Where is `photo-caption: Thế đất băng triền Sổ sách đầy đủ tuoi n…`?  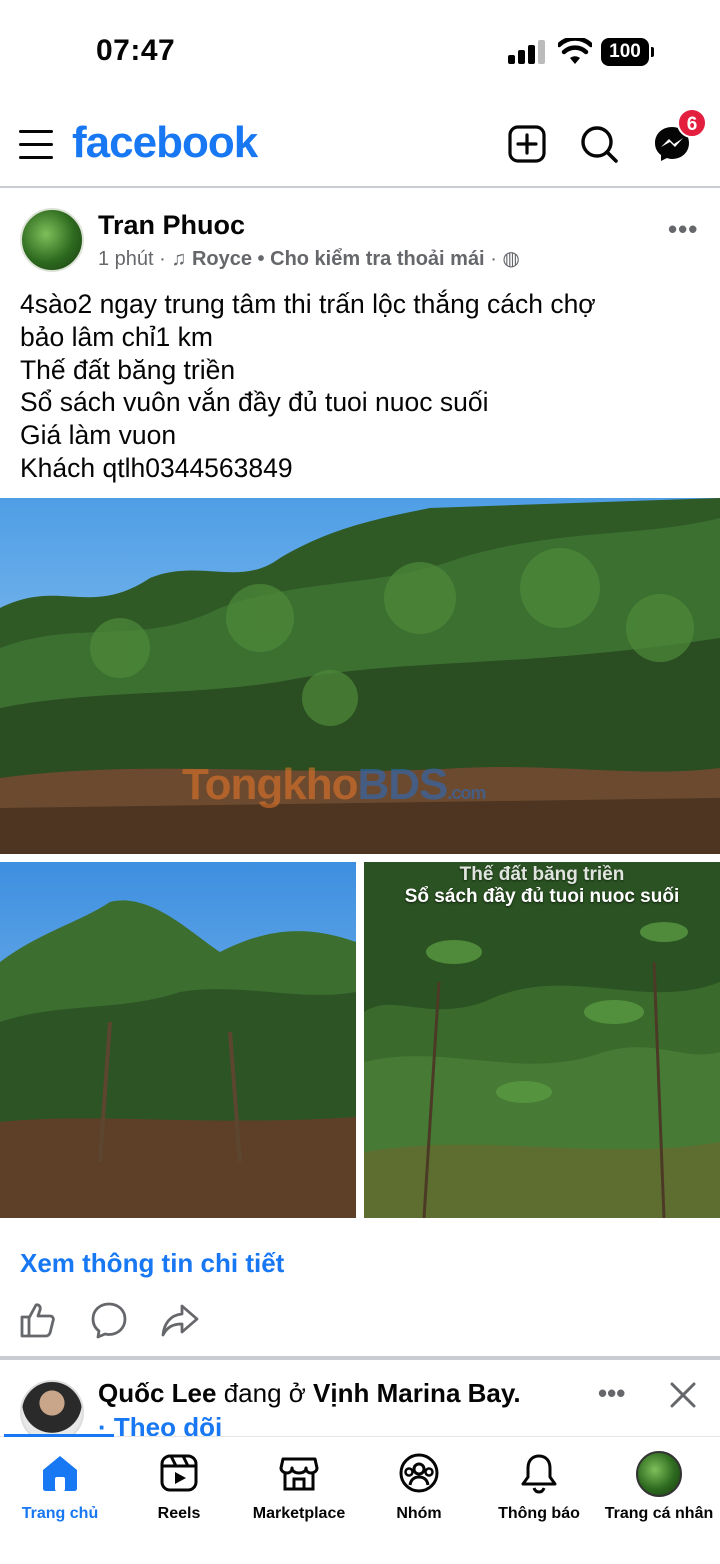
photo-caption: Thế đất băng triền Sổ sách đầy đủ tuoi n… is located at coordinates (542, 886).